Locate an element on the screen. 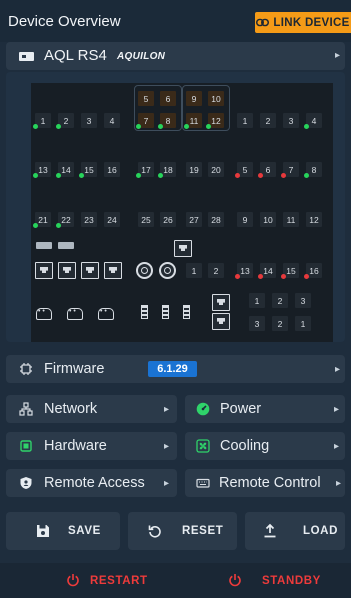 The width and height of the screenshot is (351, 598). save-label: SAVE is located at coordinates (84, 531).